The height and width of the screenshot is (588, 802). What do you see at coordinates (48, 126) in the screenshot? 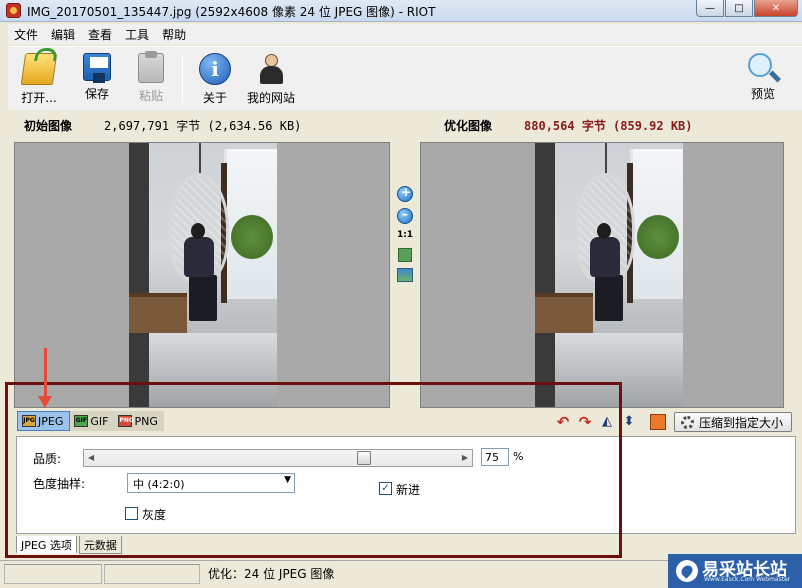
I see `original-label: 初始图像` at bounding box center [48, 126].